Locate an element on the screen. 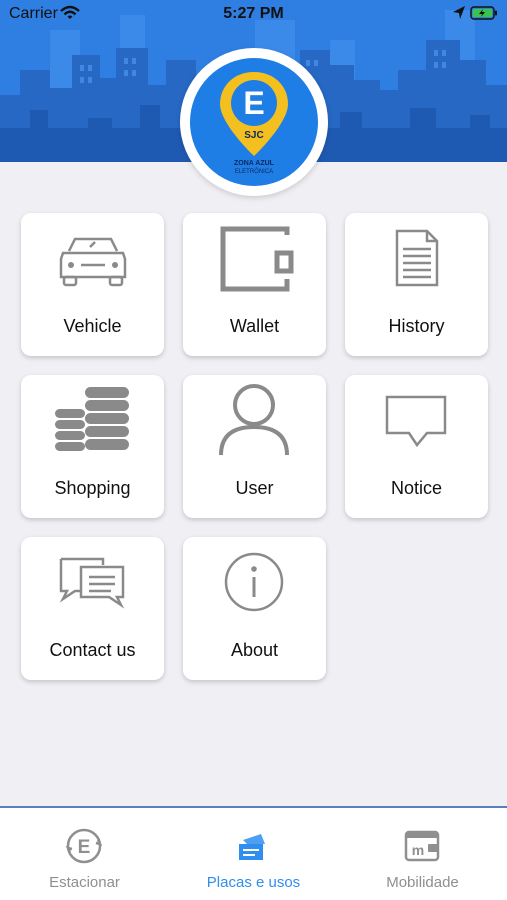  status-time: 5:27 PM is located at coordinates (253, 13).